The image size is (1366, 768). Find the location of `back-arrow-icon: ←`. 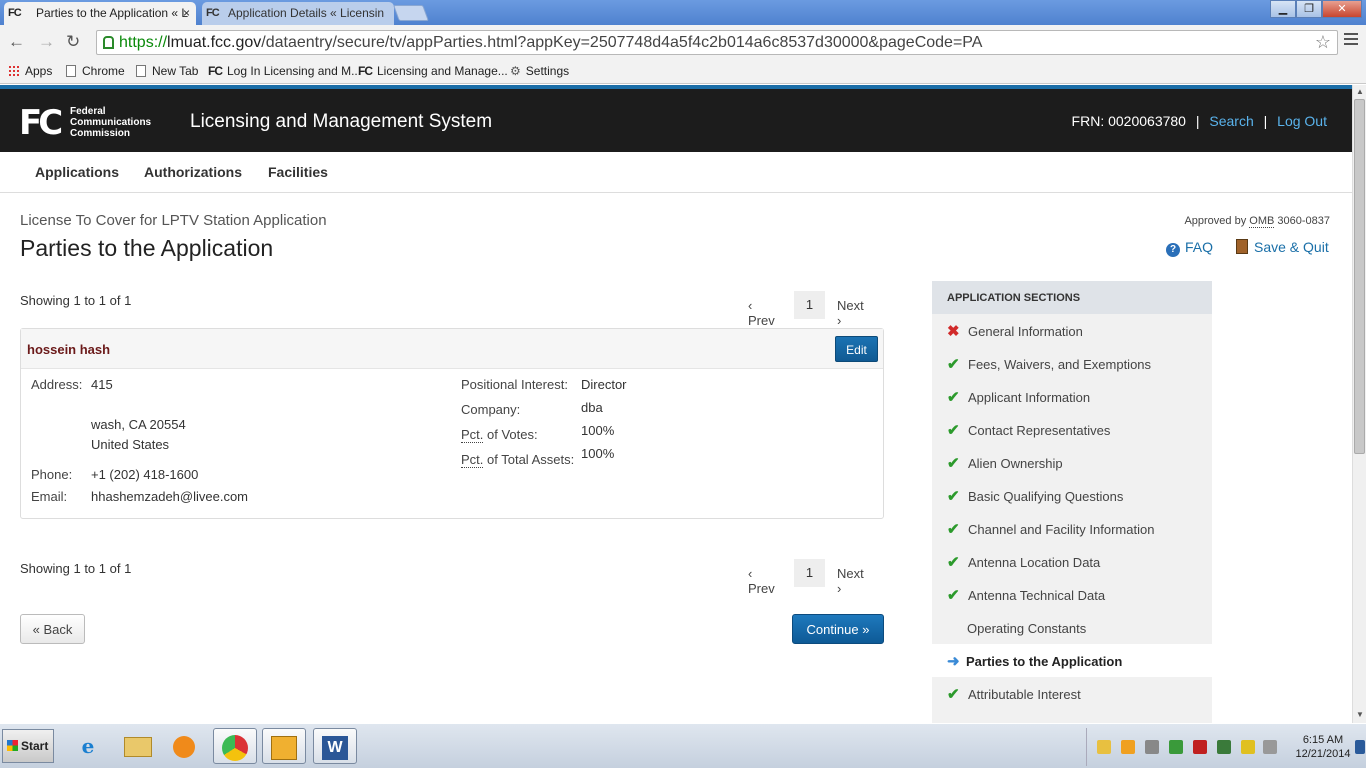

back-arrow-icon: ← is located at coordinates (16, 42).